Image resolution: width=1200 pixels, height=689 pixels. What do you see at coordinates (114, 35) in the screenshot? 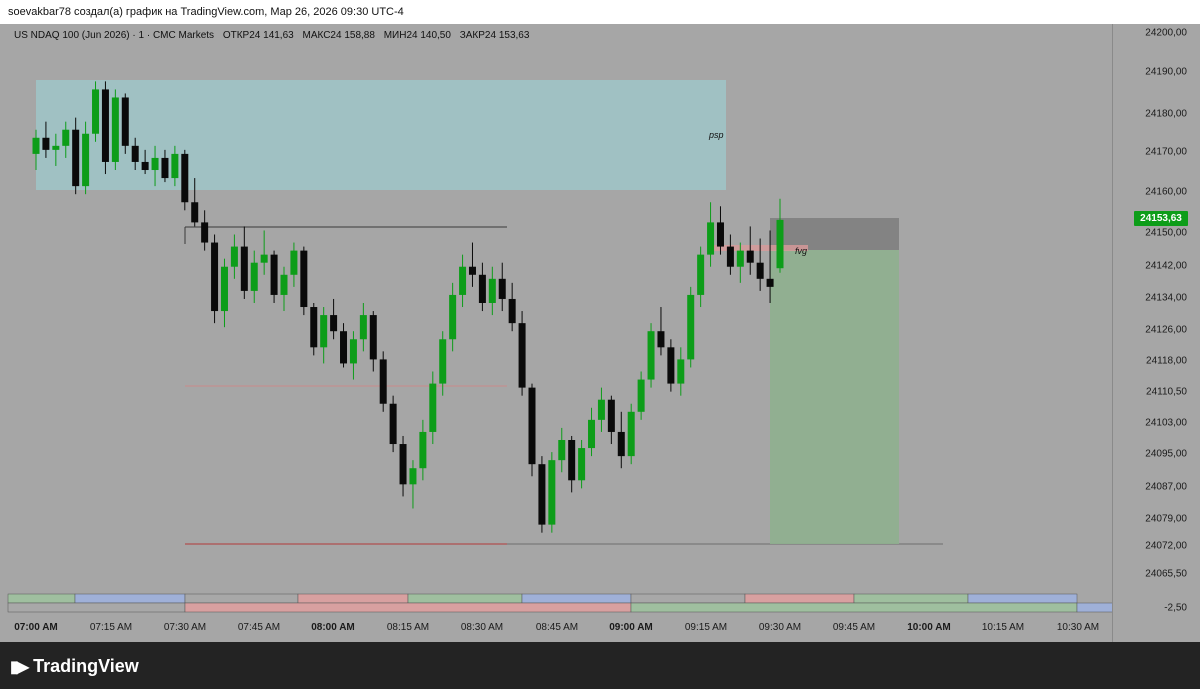
I see `symbol-name: US NDAQ 100 (Jun 2026) · 1 · CMC Markets` at bounding box center [114, 35].